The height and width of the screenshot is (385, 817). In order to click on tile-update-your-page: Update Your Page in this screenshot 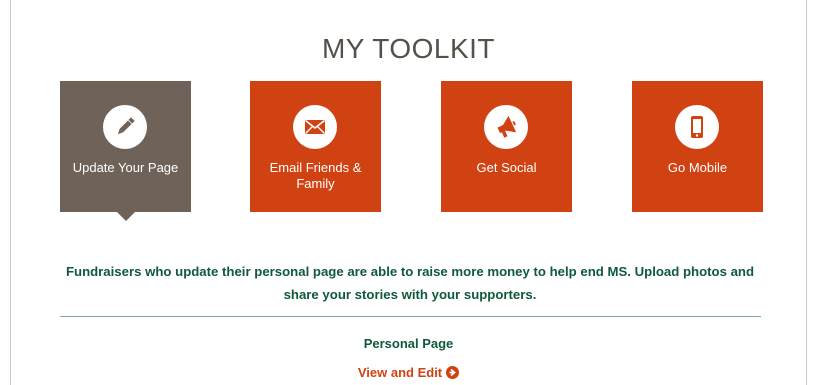, I will do `click(125, 151)`.